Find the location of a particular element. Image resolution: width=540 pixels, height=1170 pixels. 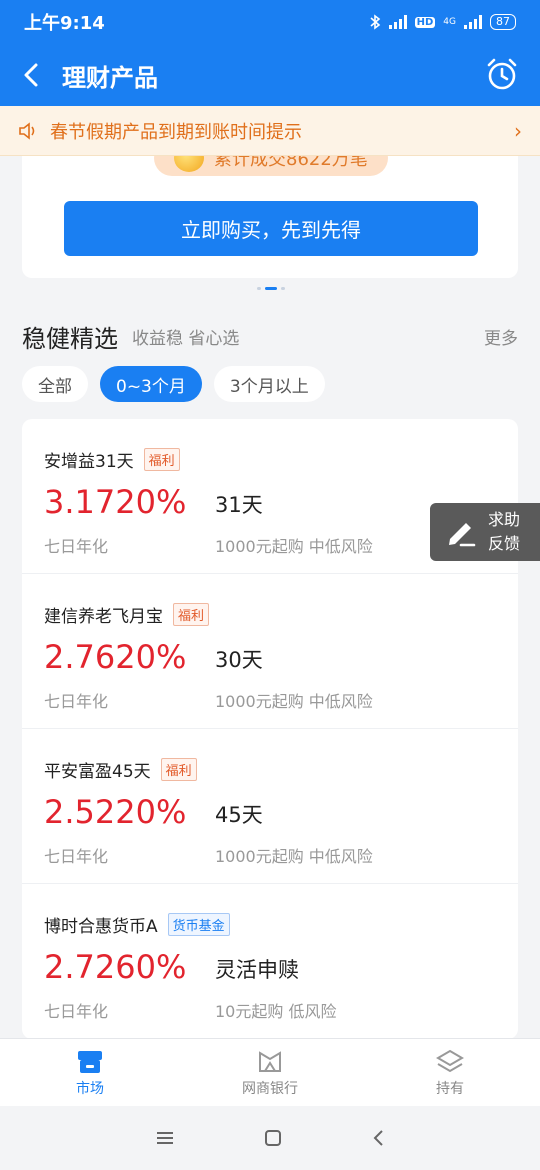

system-nav-bar is located at coordinates (270, 1138).